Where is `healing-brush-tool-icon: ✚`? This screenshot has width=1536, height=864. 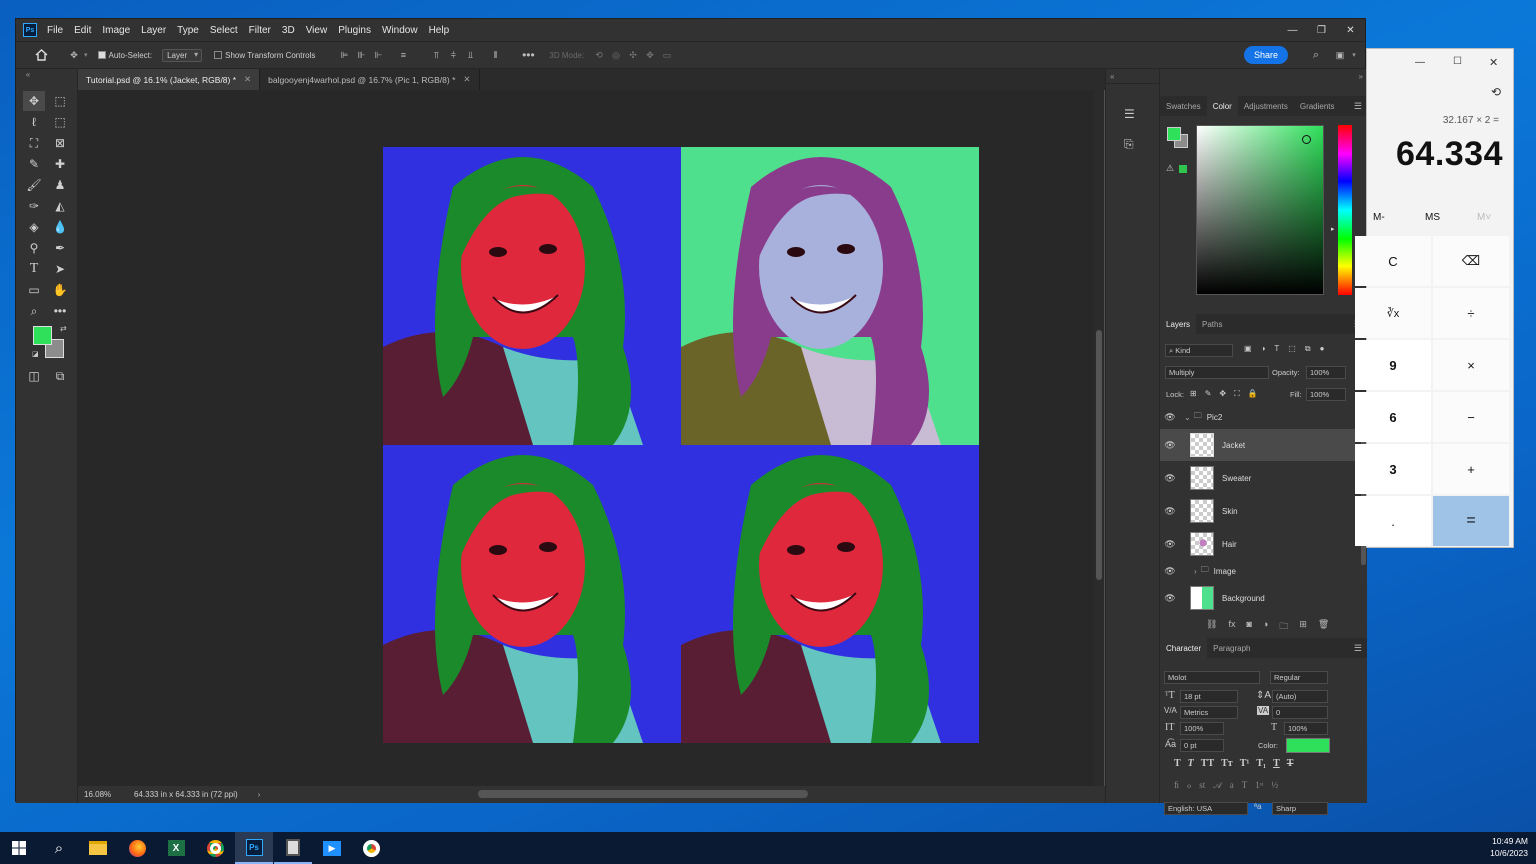
healing-brush-tool-icon: ✚ is located at coordinates (60, 164).